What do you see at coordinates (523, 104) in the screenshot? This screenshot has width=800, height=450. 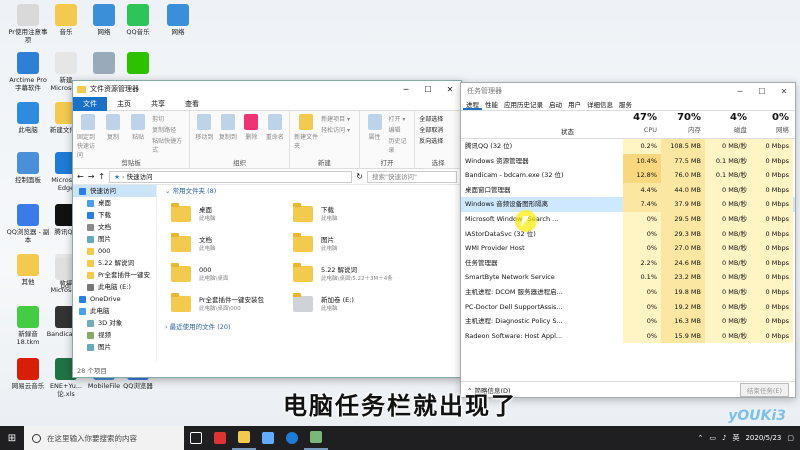 I see `taskmgr-tab: 应用历史记录` at bounding box center [523, 104].